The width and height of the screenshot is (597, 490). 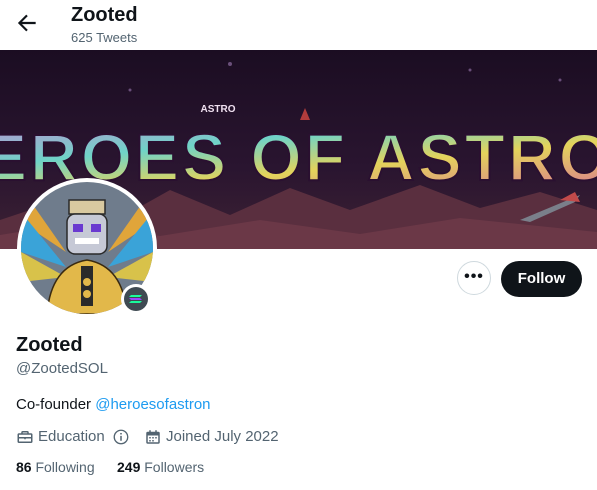 What do you see at coordinates (104, 37) in the screenshot?
I see `tweet-count: 625 Tweets` at bounding box center [104, 37].